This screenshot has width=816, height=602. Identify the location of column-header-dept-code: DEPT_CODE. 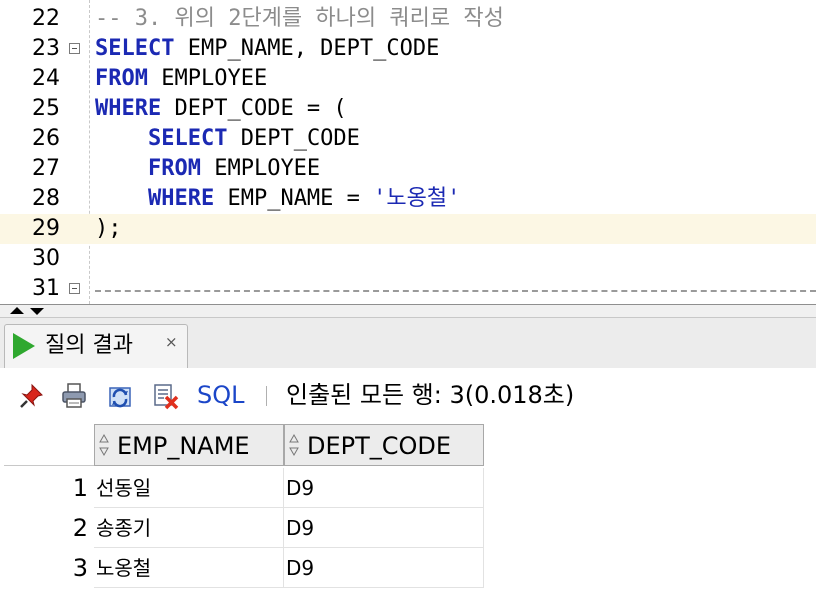
(384, 445).